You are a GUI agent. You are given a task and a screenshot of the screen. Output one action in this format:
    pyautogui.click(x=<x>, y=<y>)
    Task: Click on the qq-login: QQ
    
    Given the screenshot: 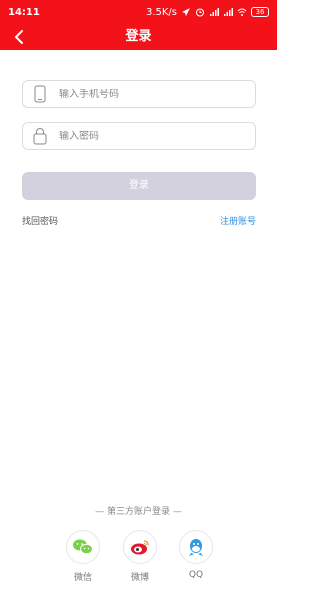 What is the action you would take?
    pyautogui.click(x=196, y=555)
    